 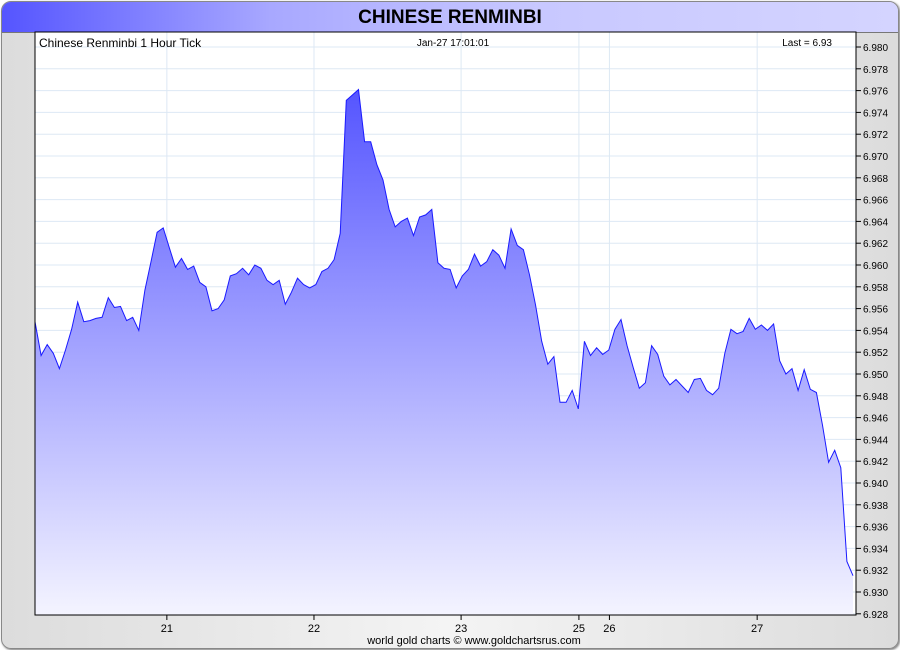 What do you see at coordinates (875, 419) in the screenshot?
I see `y-tick-label: 6.946` at bounding box center [875, 419].